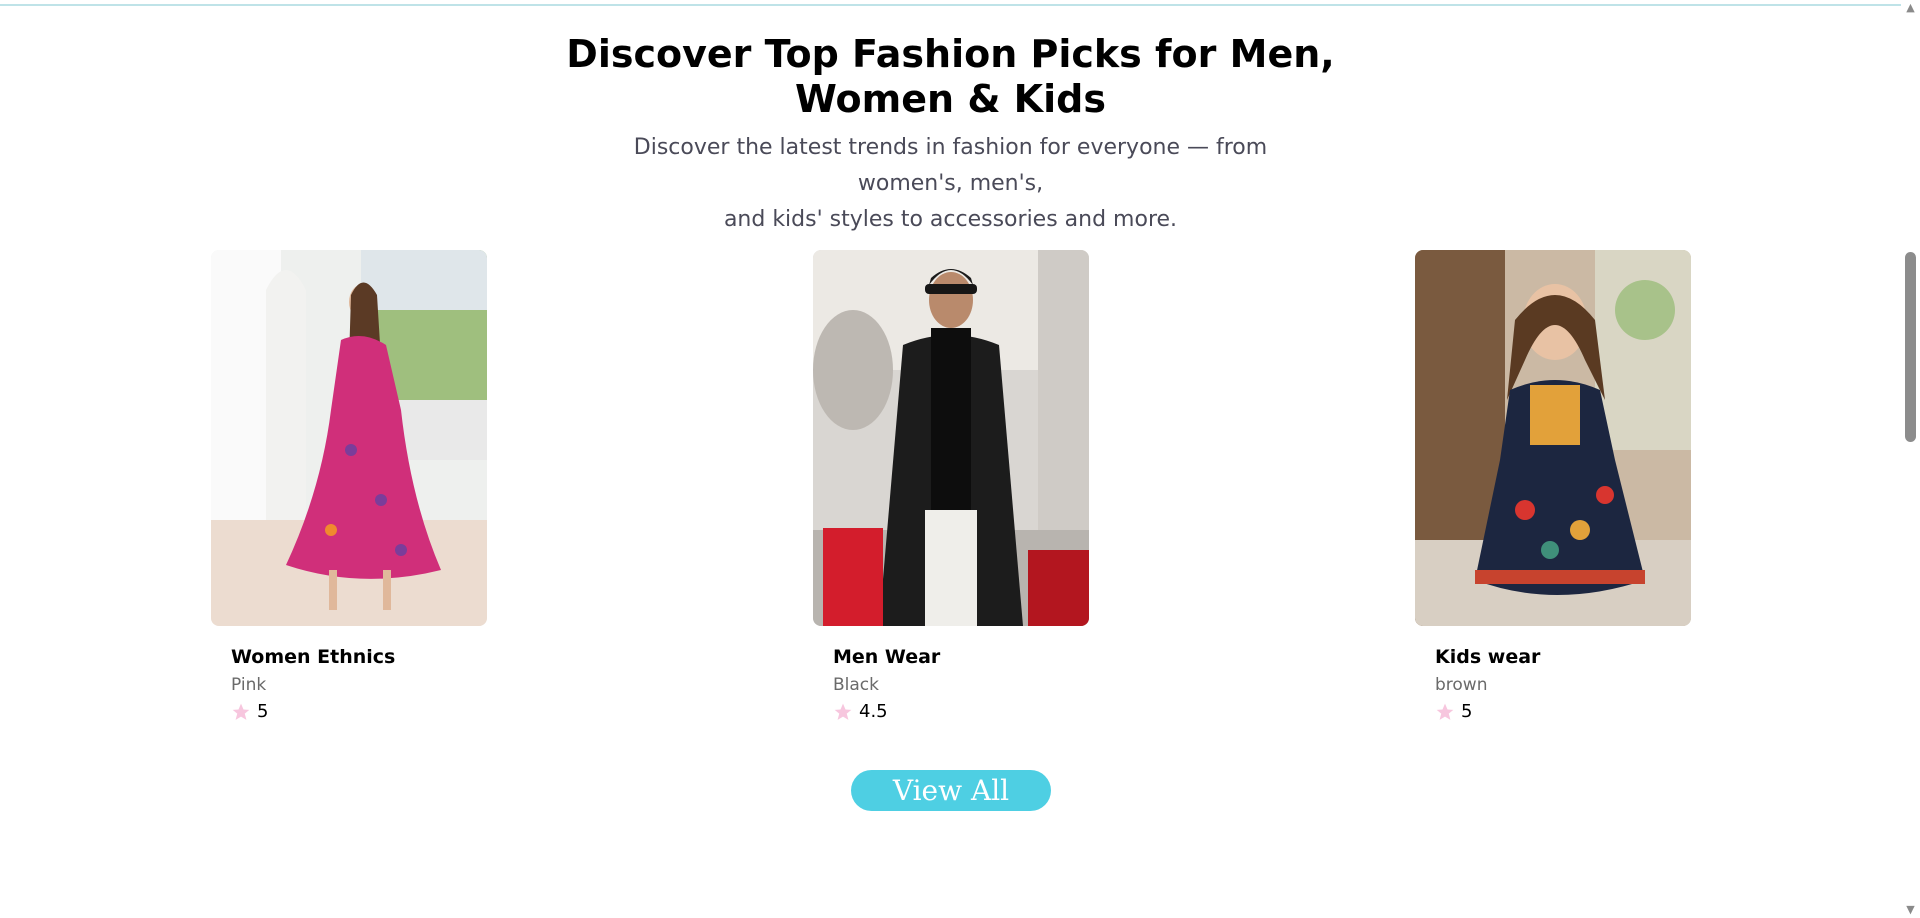 This screenshot has height=918, width=1920. What do you see at coordinates (1910, 347) in the screenshot?
I see `scrollbar-thumb` at bounding box center [1910, 347].